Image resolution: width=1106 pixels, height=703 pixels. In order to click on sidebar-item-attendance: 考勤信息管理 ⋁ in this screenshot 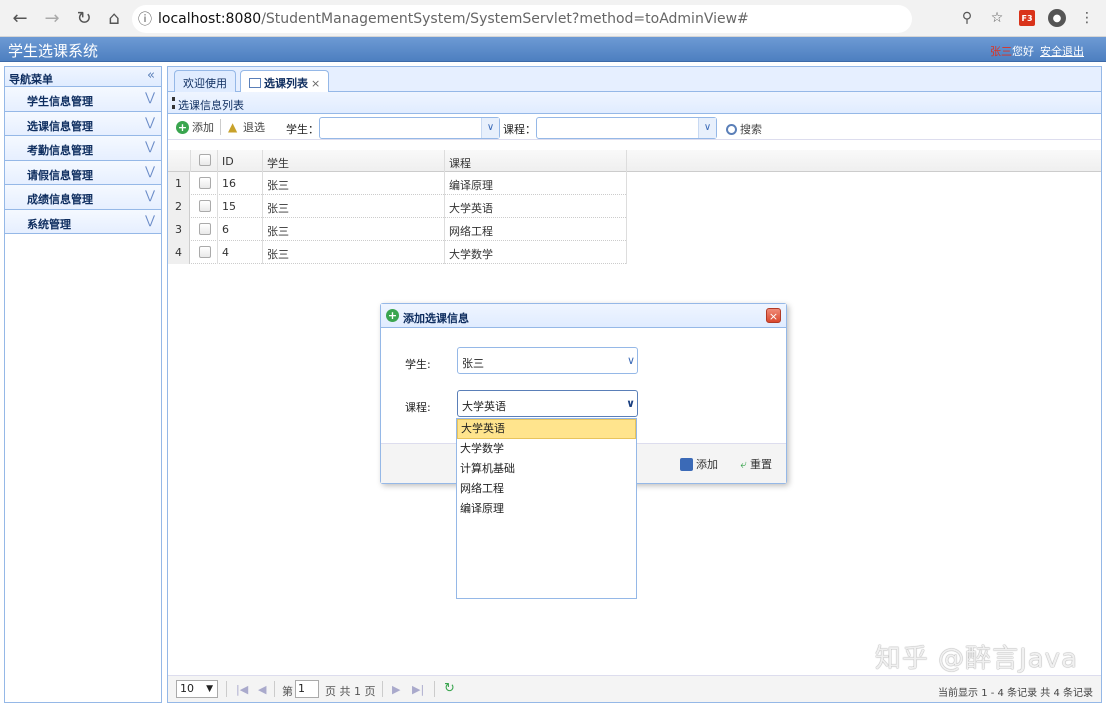, I will do `click(83, 148)`.